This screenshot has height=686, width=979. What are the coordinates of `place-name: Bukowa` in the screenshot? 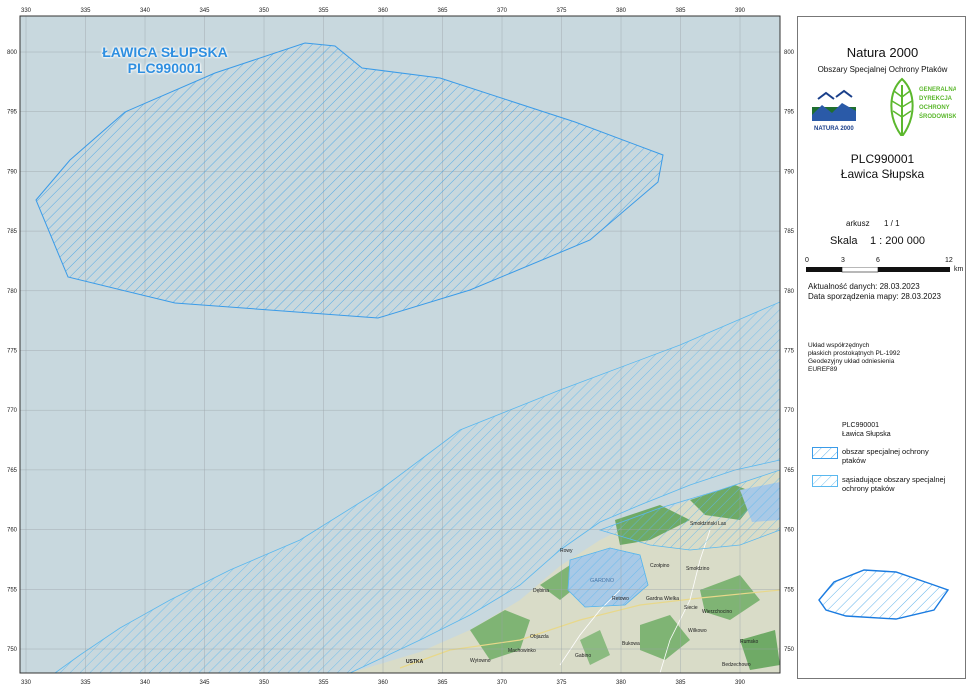 It's located at (631, 644).